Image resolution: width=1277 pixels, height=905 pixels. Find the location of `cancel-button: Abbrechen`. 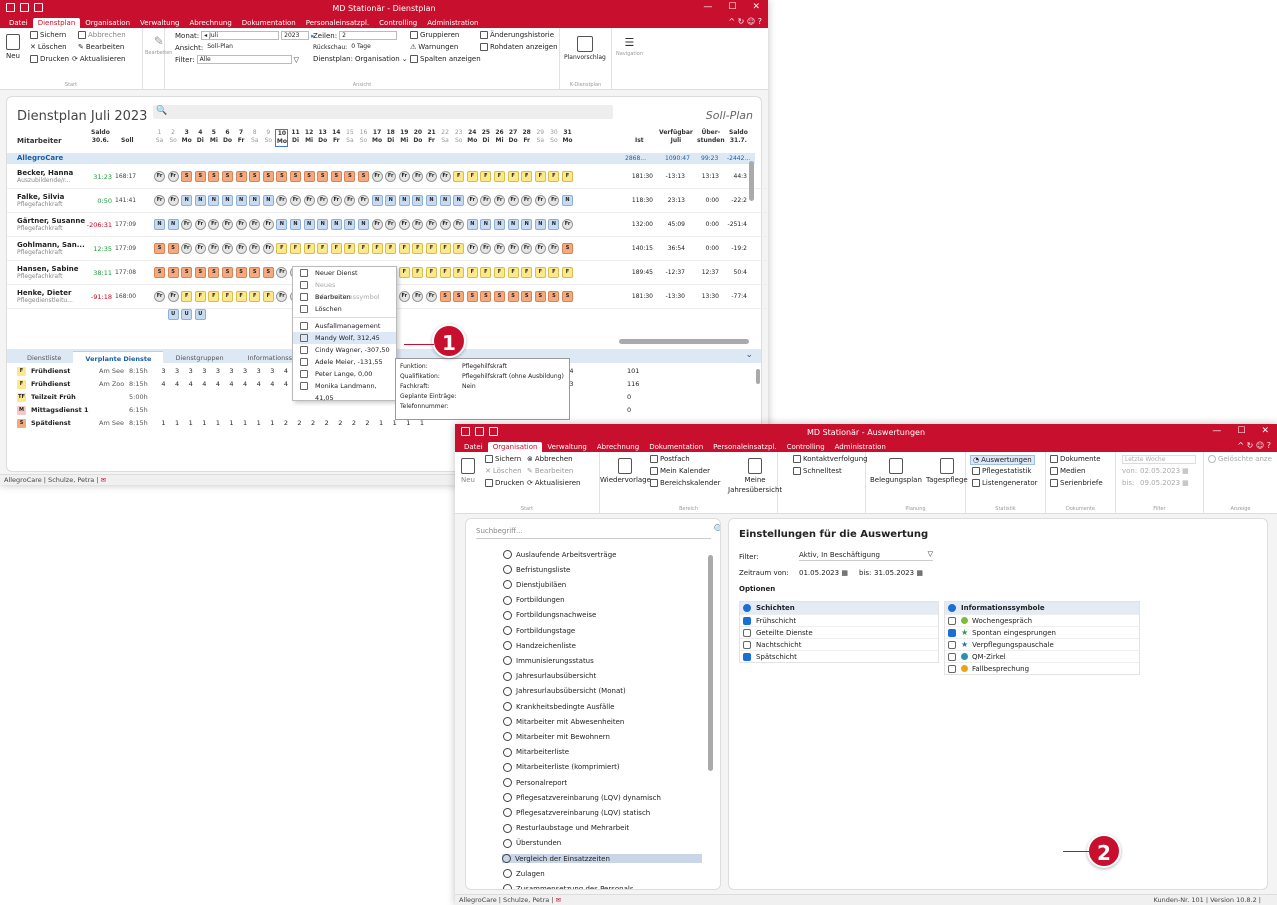

cancel-button: Abbrechen is located at coordinates (102, 35).